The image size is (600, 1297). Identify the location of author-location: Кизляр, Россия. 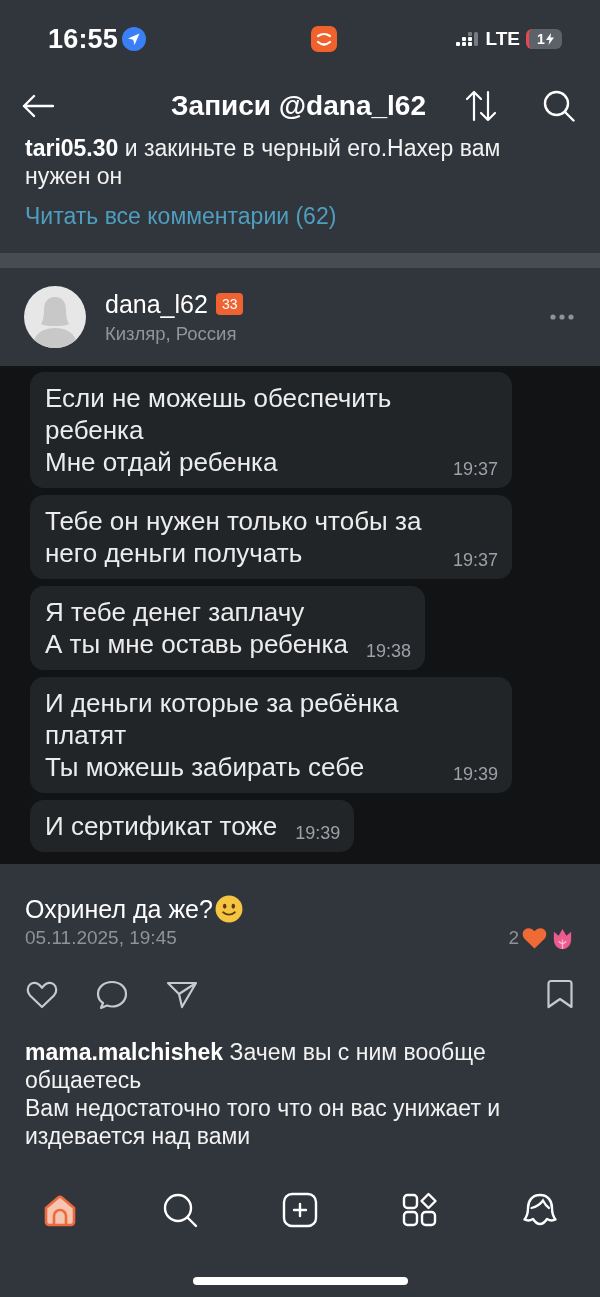
(171, 334).